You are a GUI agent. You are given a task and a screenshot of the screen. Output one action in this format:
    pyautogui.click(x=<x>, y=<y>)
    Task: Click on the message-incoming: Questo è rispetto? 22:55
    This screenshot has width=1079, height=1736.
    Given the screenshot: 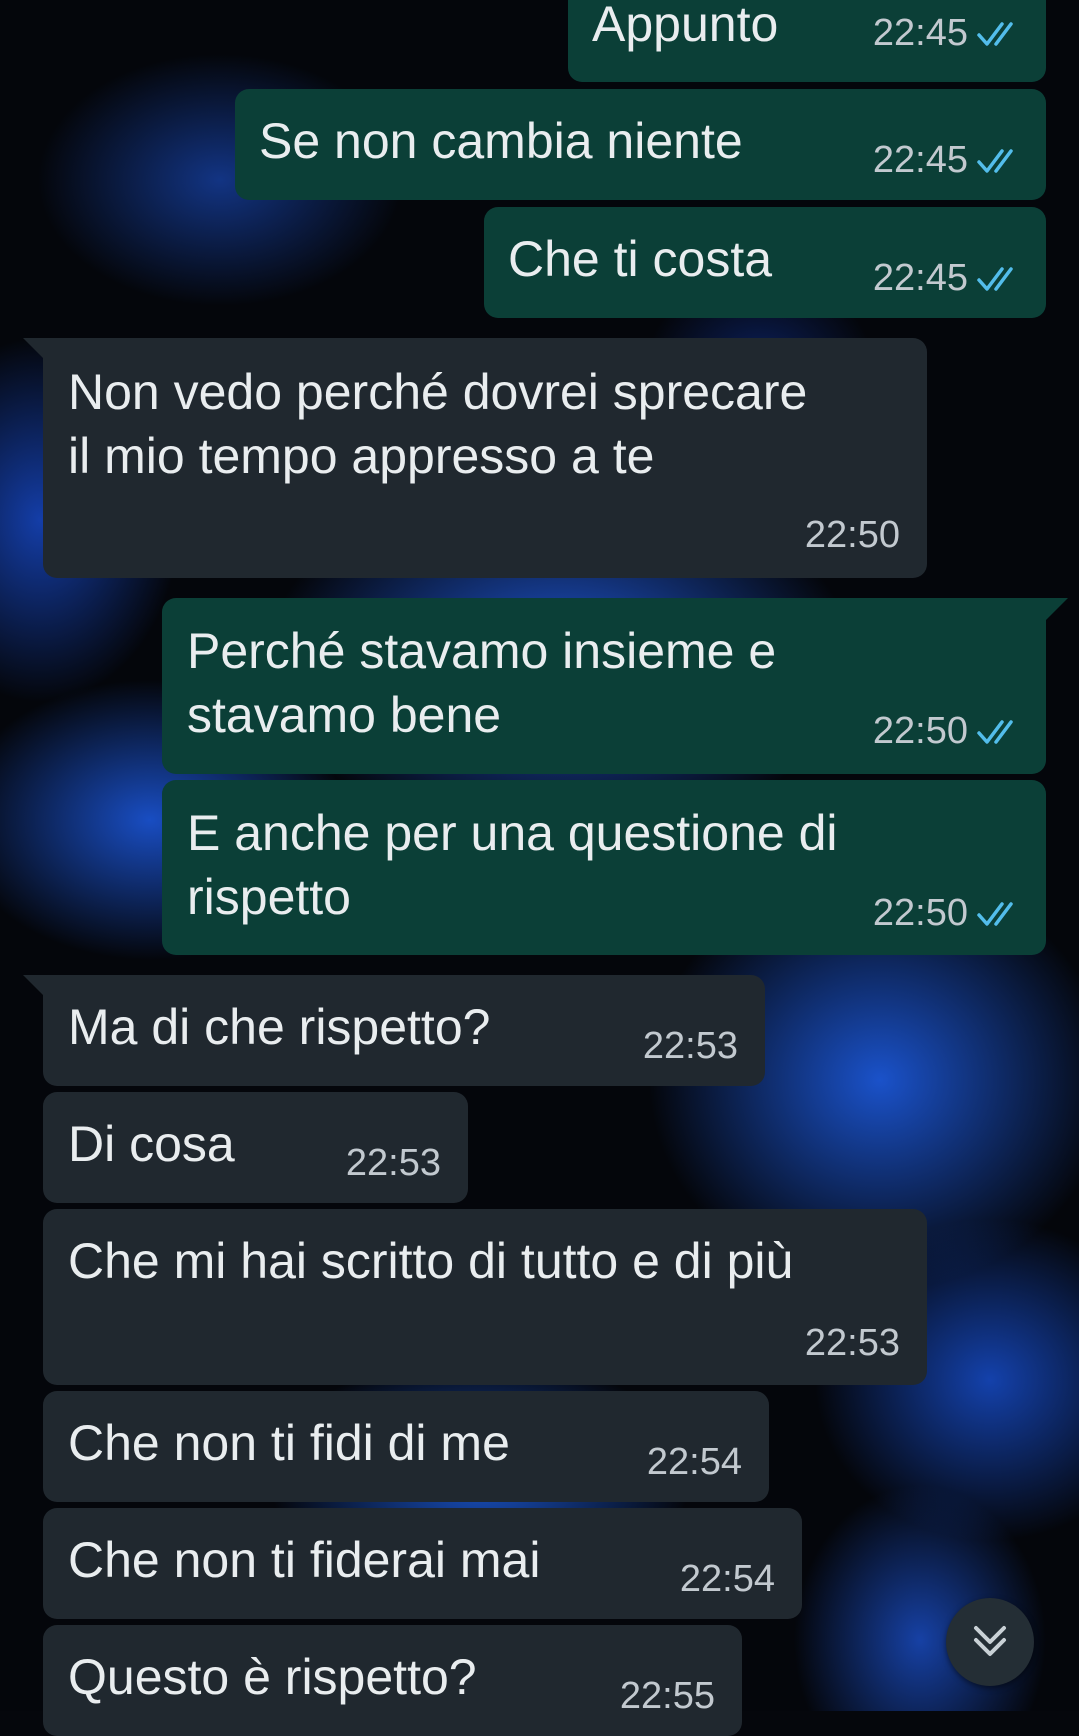 What is the action you would take?
    pyautogui.click(x=392, y=1680)
    